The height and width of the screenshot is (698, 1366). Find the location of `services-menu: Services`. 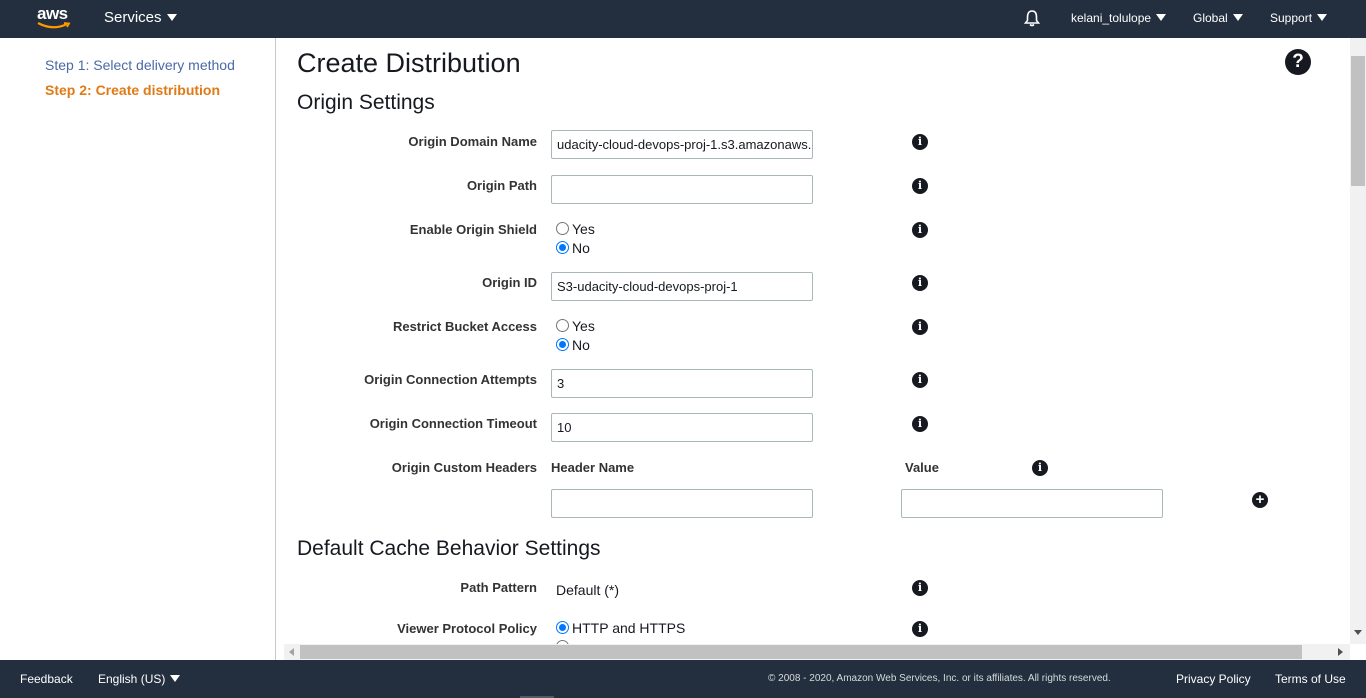

services-menu: Services is located at coordinates (140, 19).